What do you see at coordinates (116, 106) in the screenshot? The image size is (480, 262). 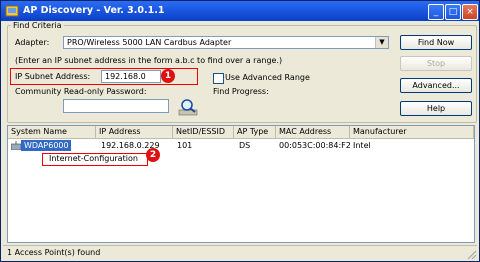 I see `community-password-input` at bounding box center [116, 106].